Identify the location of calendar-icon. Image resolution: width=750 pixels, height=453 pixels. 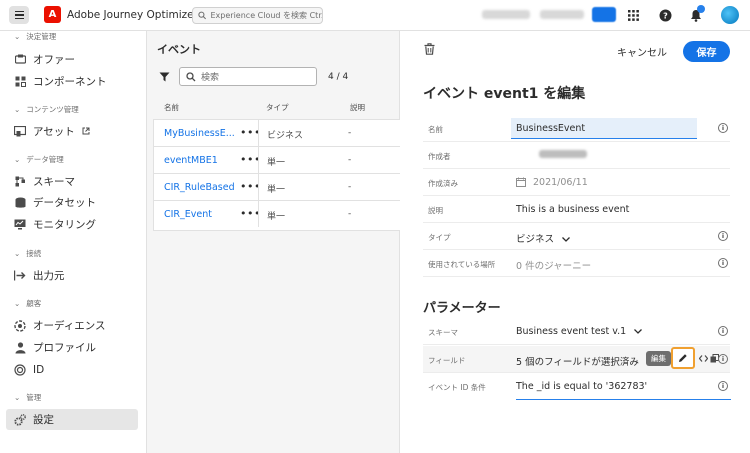
(521, 183).